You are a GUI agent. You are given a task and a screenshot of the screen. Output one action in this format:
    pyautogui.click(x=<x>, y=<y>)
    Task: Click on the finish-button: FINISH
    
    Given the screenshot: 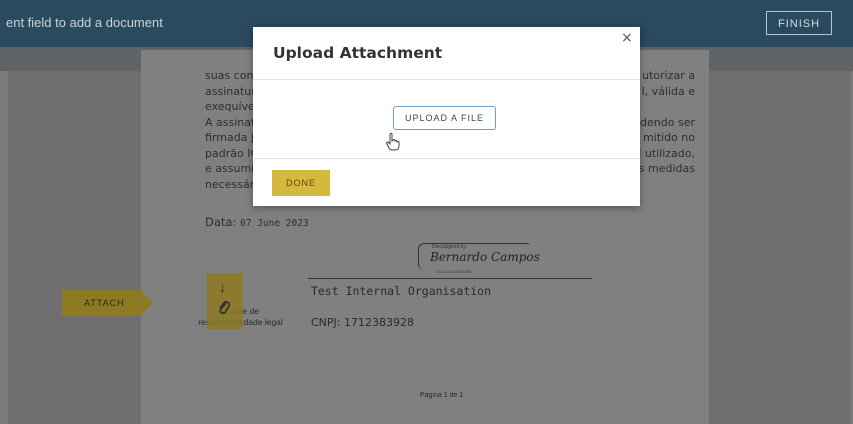 What is the action you would take?
    pyautogui.click(x=799, y=23)
    